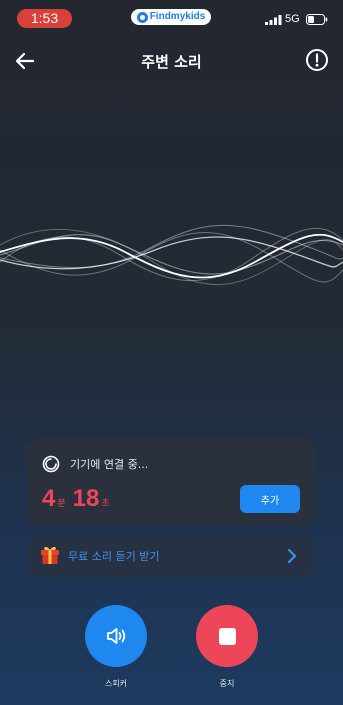 The image size is (343, 705). What do you see at coordinates (50, 555) in the screenshot?
I see `gift-icon` at bounding box center [50, 555].